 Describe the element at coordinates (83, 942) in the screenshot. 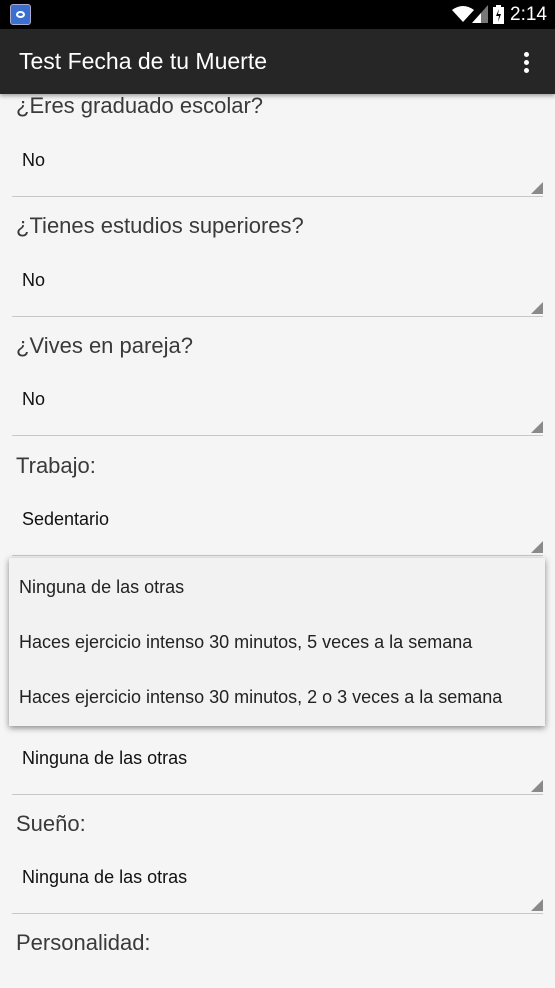

I see `question-personalidad: Personalidad:` at that location.